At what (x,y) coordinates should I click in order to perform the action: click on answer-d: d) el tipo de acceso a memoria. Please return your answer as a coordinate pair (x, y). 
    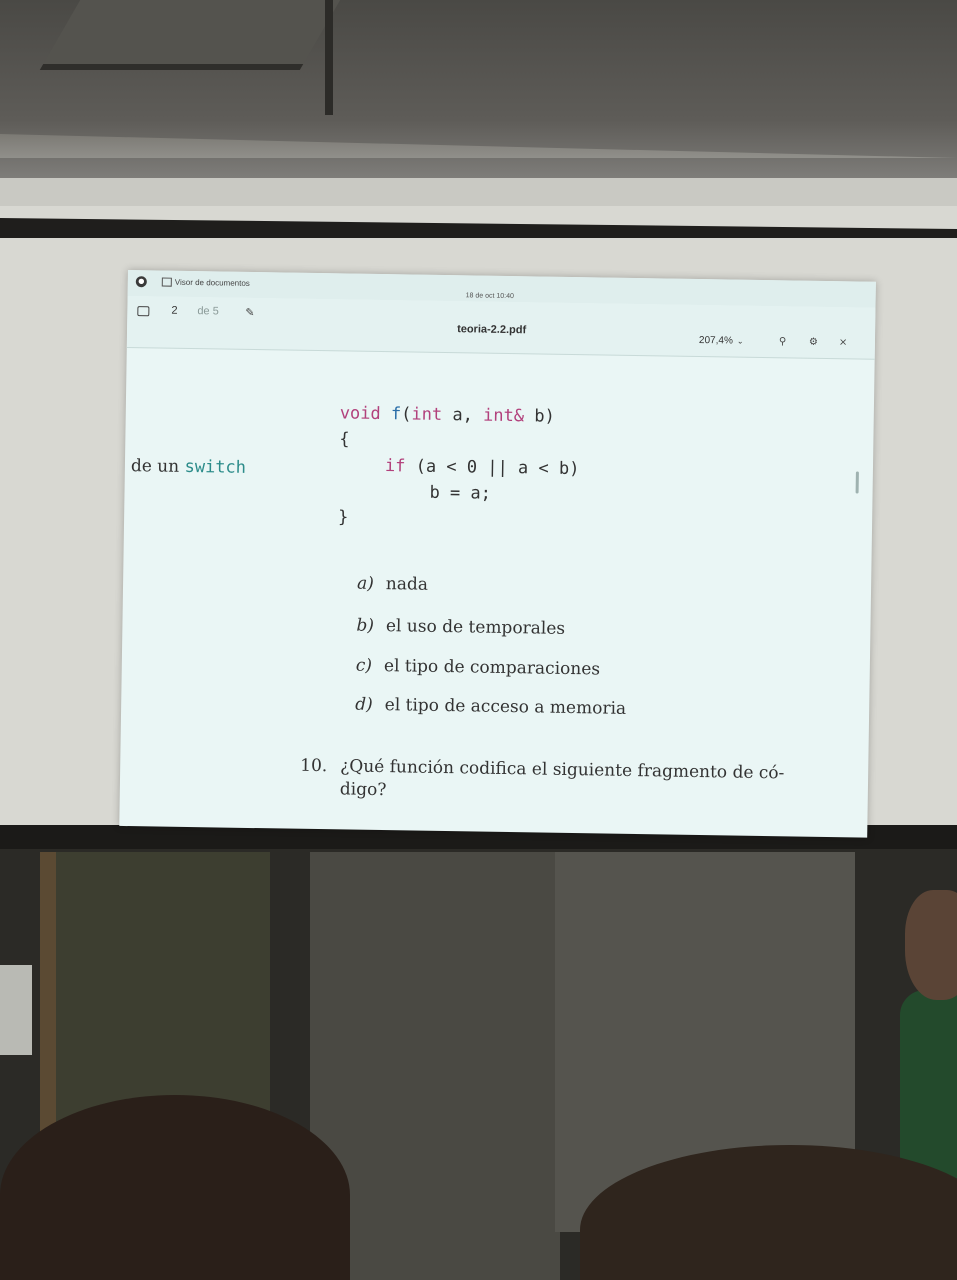
    Looking at the image, I should click on (490, 707).